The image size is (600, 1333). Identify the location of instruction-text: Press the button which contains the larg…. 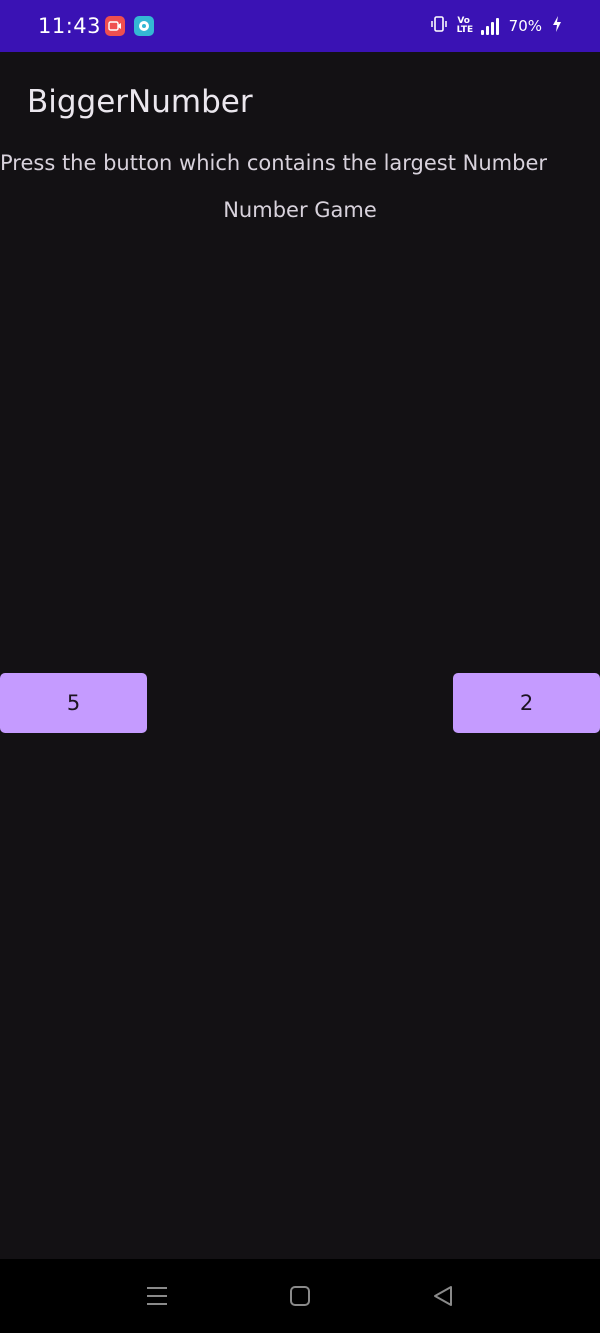
(274, 163).